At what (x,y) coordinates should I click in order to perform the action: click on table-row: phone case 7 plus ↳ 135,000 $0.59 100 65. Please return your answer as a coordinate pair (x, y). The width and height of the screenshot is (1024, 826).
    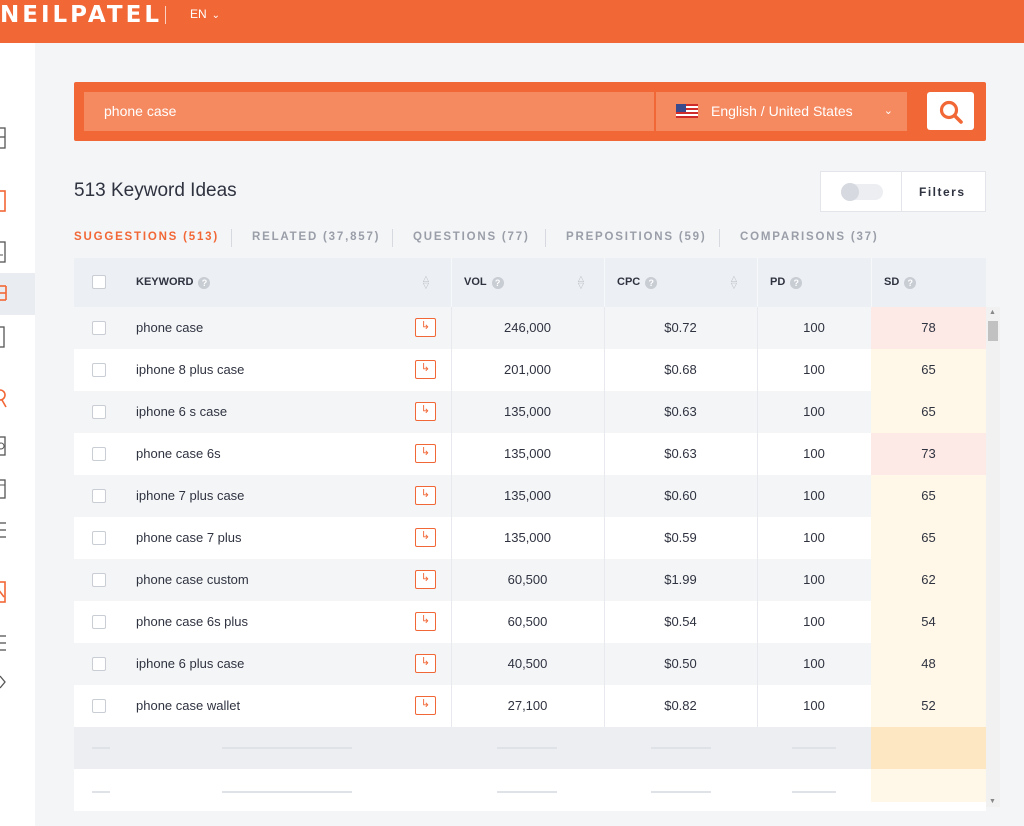
    Looking at the image, I should click on (530, 538).